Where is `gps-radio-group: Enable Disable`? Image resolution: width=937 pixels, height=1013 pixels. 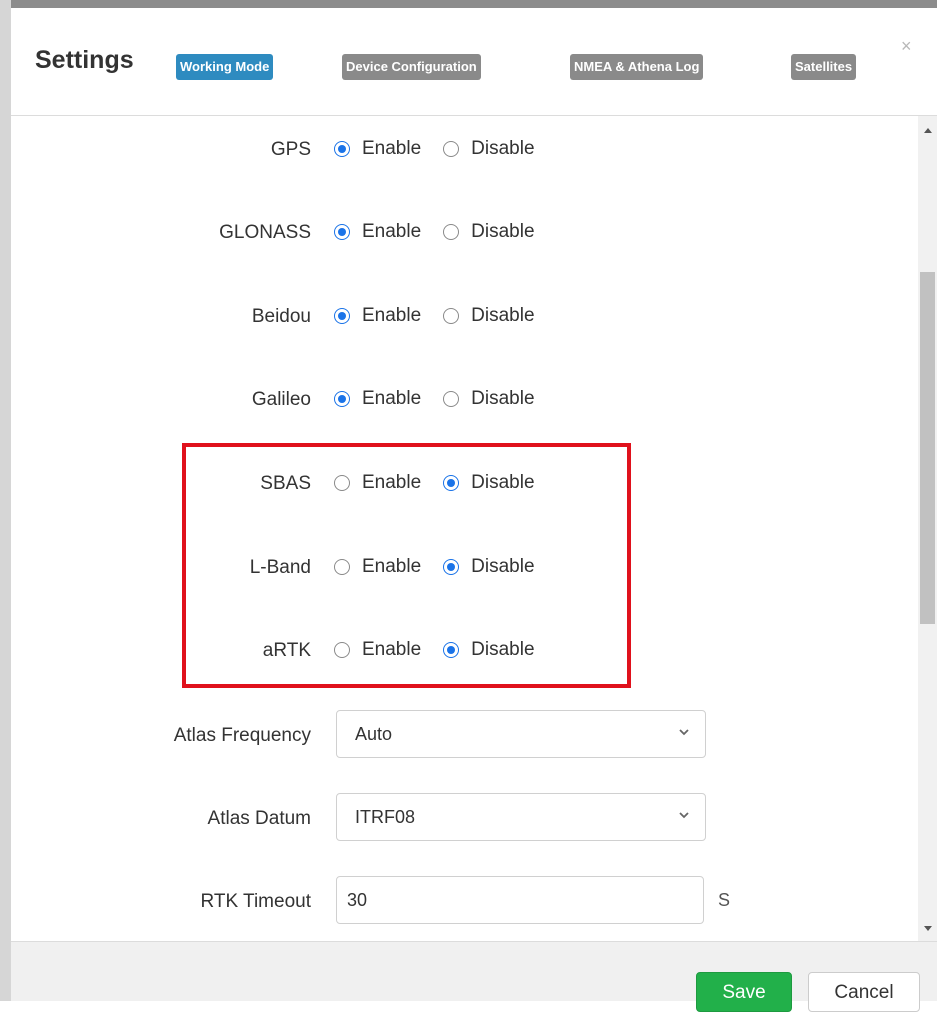 gps-radio-group: Enable Disable is located at coordinates (445, 149).